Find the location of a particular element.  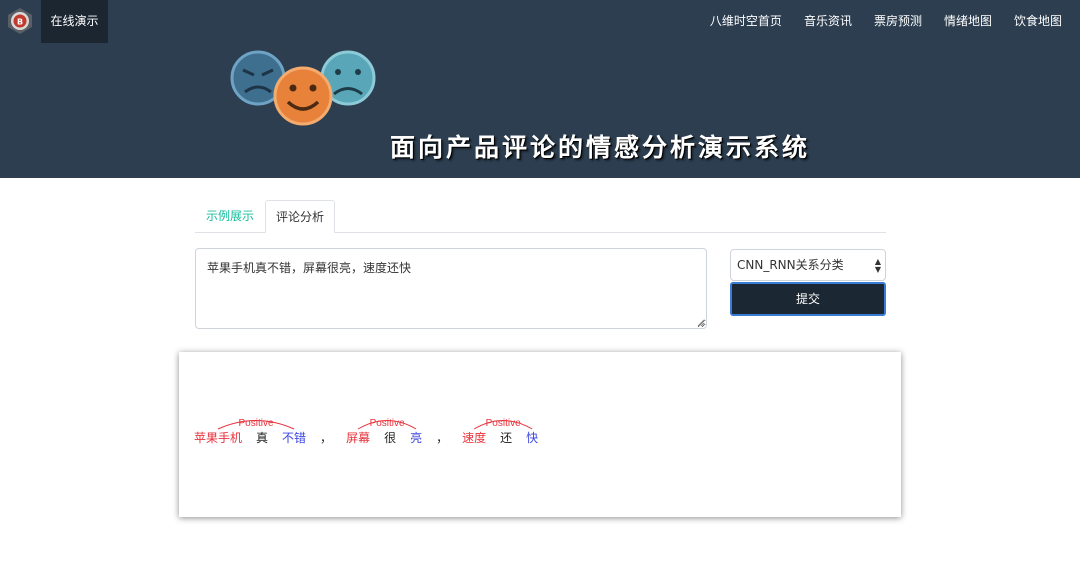

token-aspect: 屏幕 is located at coordinates (358, 438).